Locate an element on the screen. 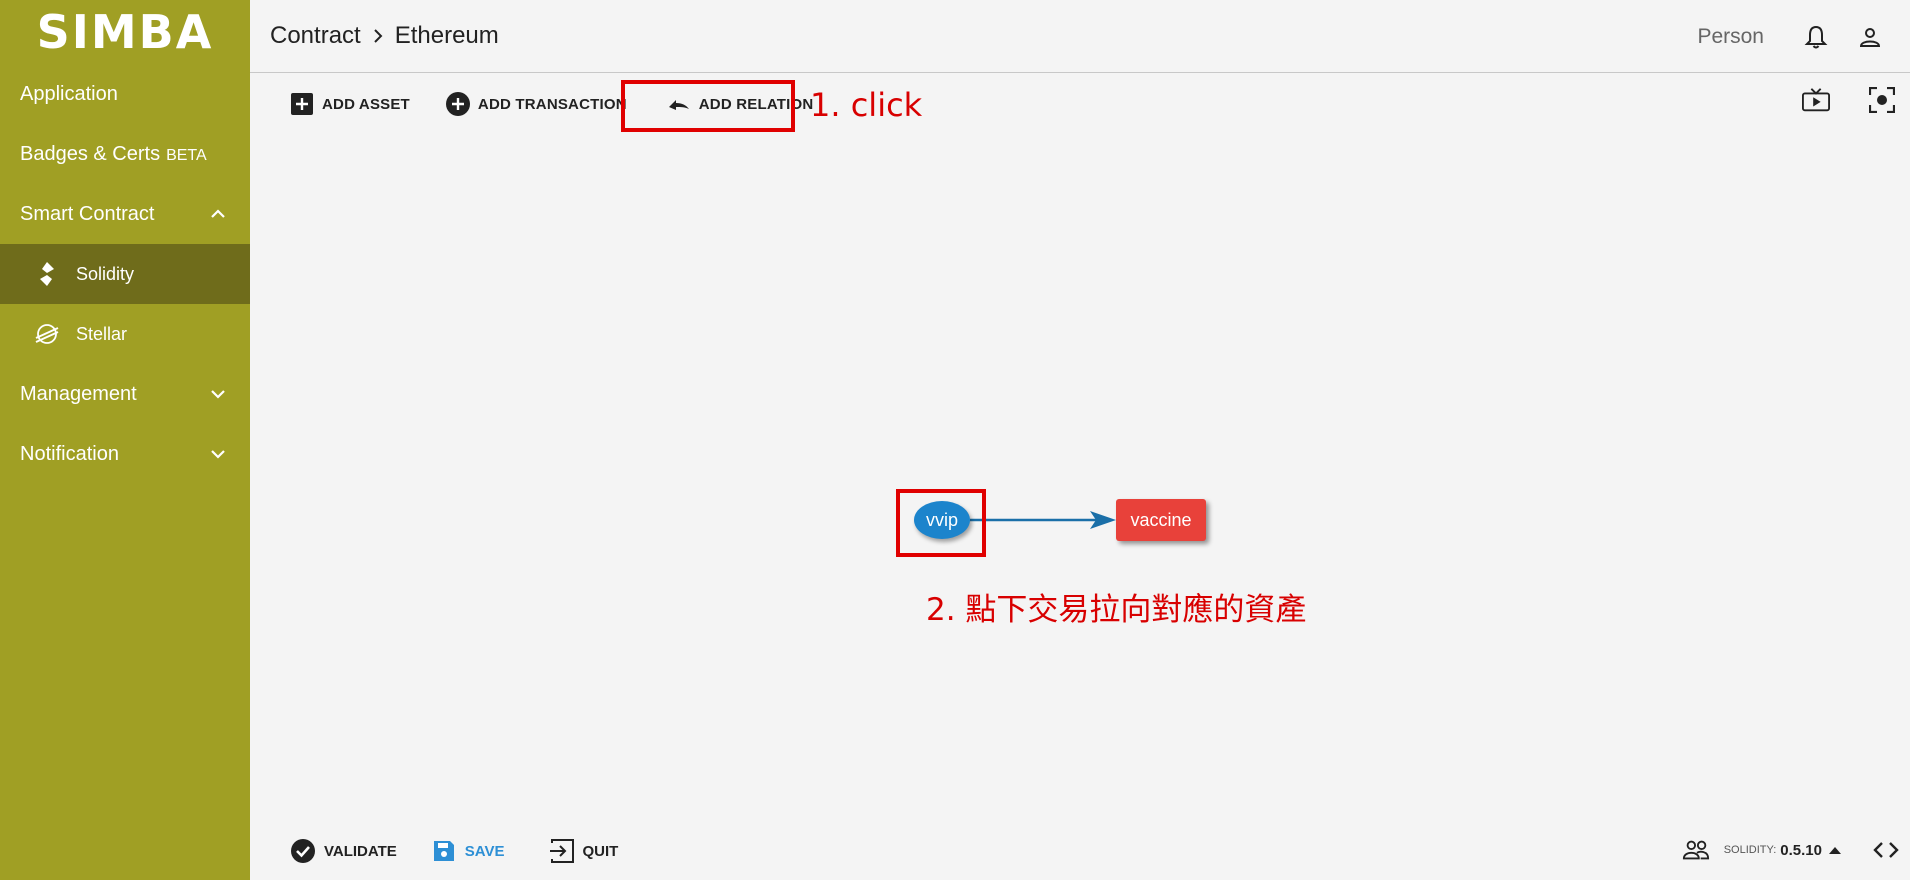  quit-button: QUIT is located at coordinates (584, 851).